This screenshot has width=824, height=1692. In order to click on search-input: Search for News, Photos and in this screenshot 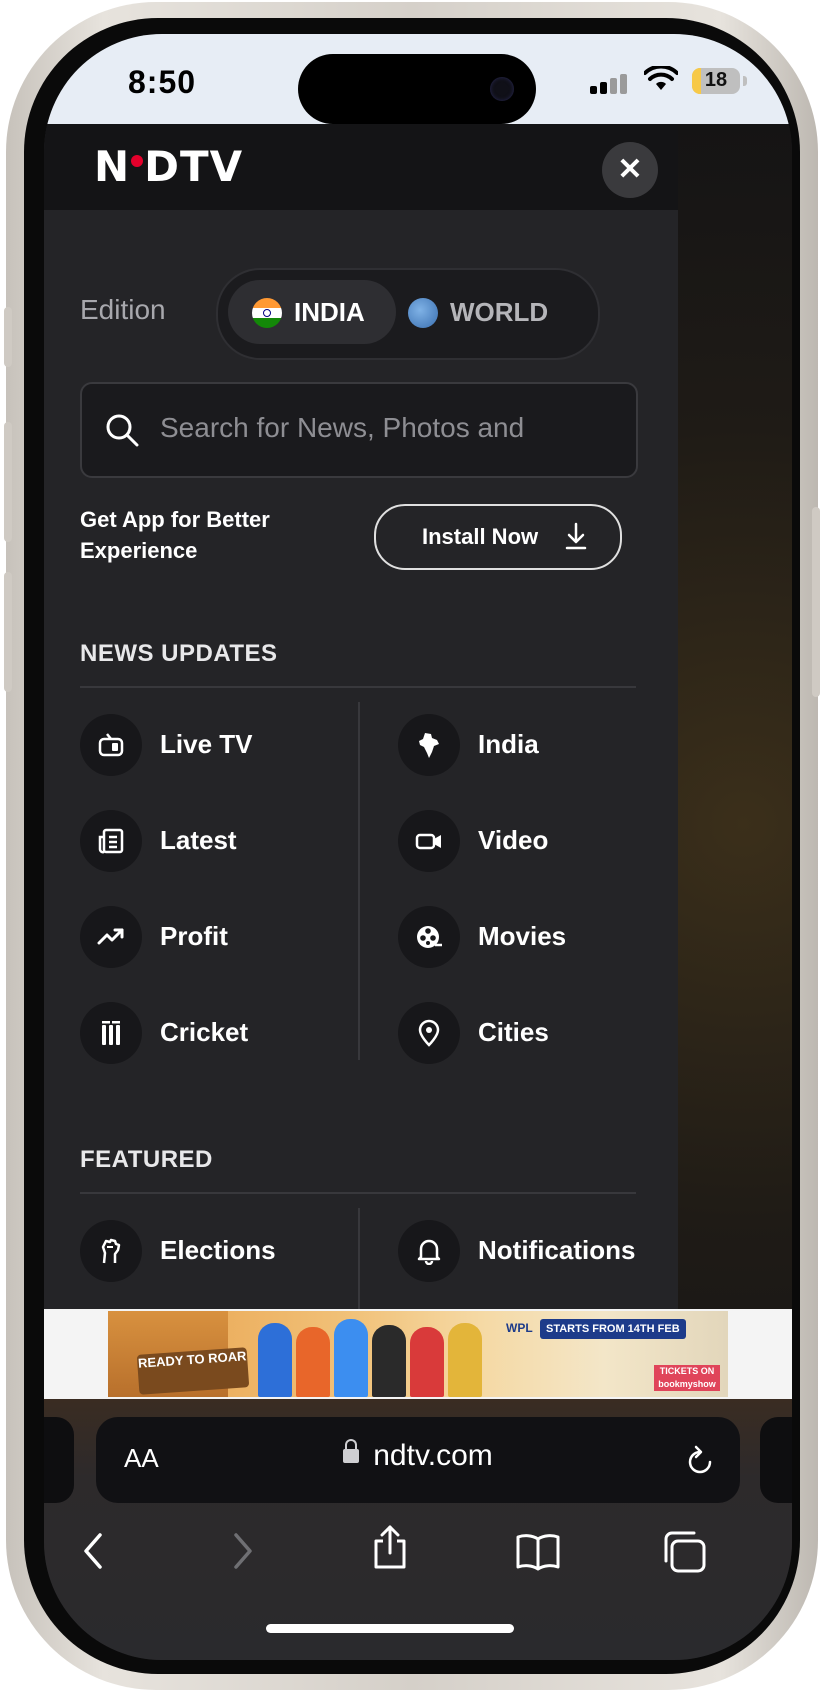, I will do `click(359, 430)`.